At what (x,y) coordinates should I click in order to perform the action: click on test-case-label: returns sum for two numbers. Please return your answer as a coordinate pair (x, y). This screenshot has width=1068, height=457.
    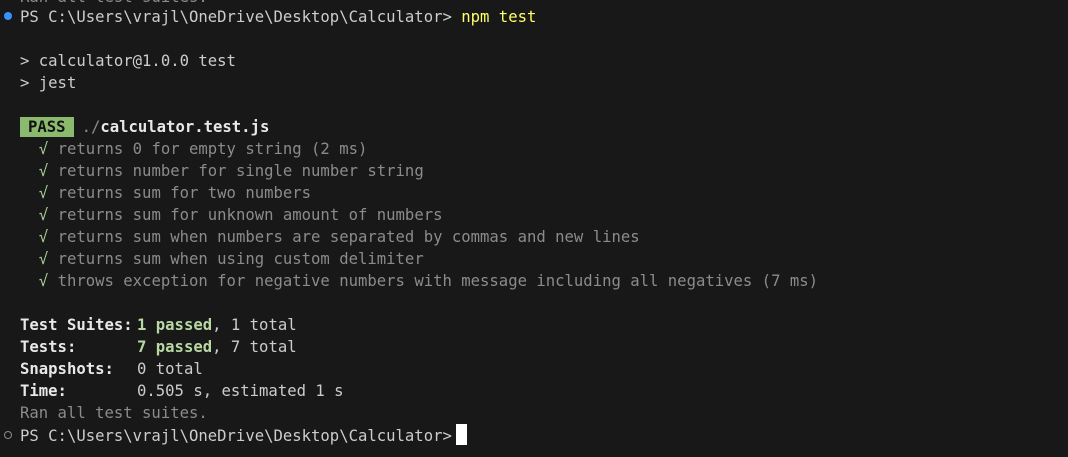
    Looking at the image, I should click on (184, 193).